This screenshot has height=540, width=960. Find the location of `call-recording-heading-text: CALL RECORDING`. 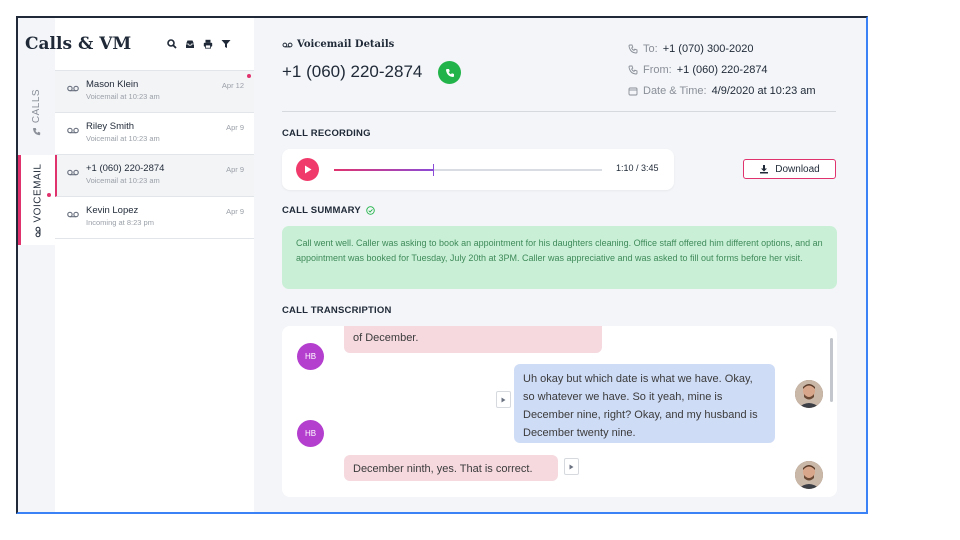

call-recording-heading-text: CALL RECORDING is located at coordinates (326, 133).